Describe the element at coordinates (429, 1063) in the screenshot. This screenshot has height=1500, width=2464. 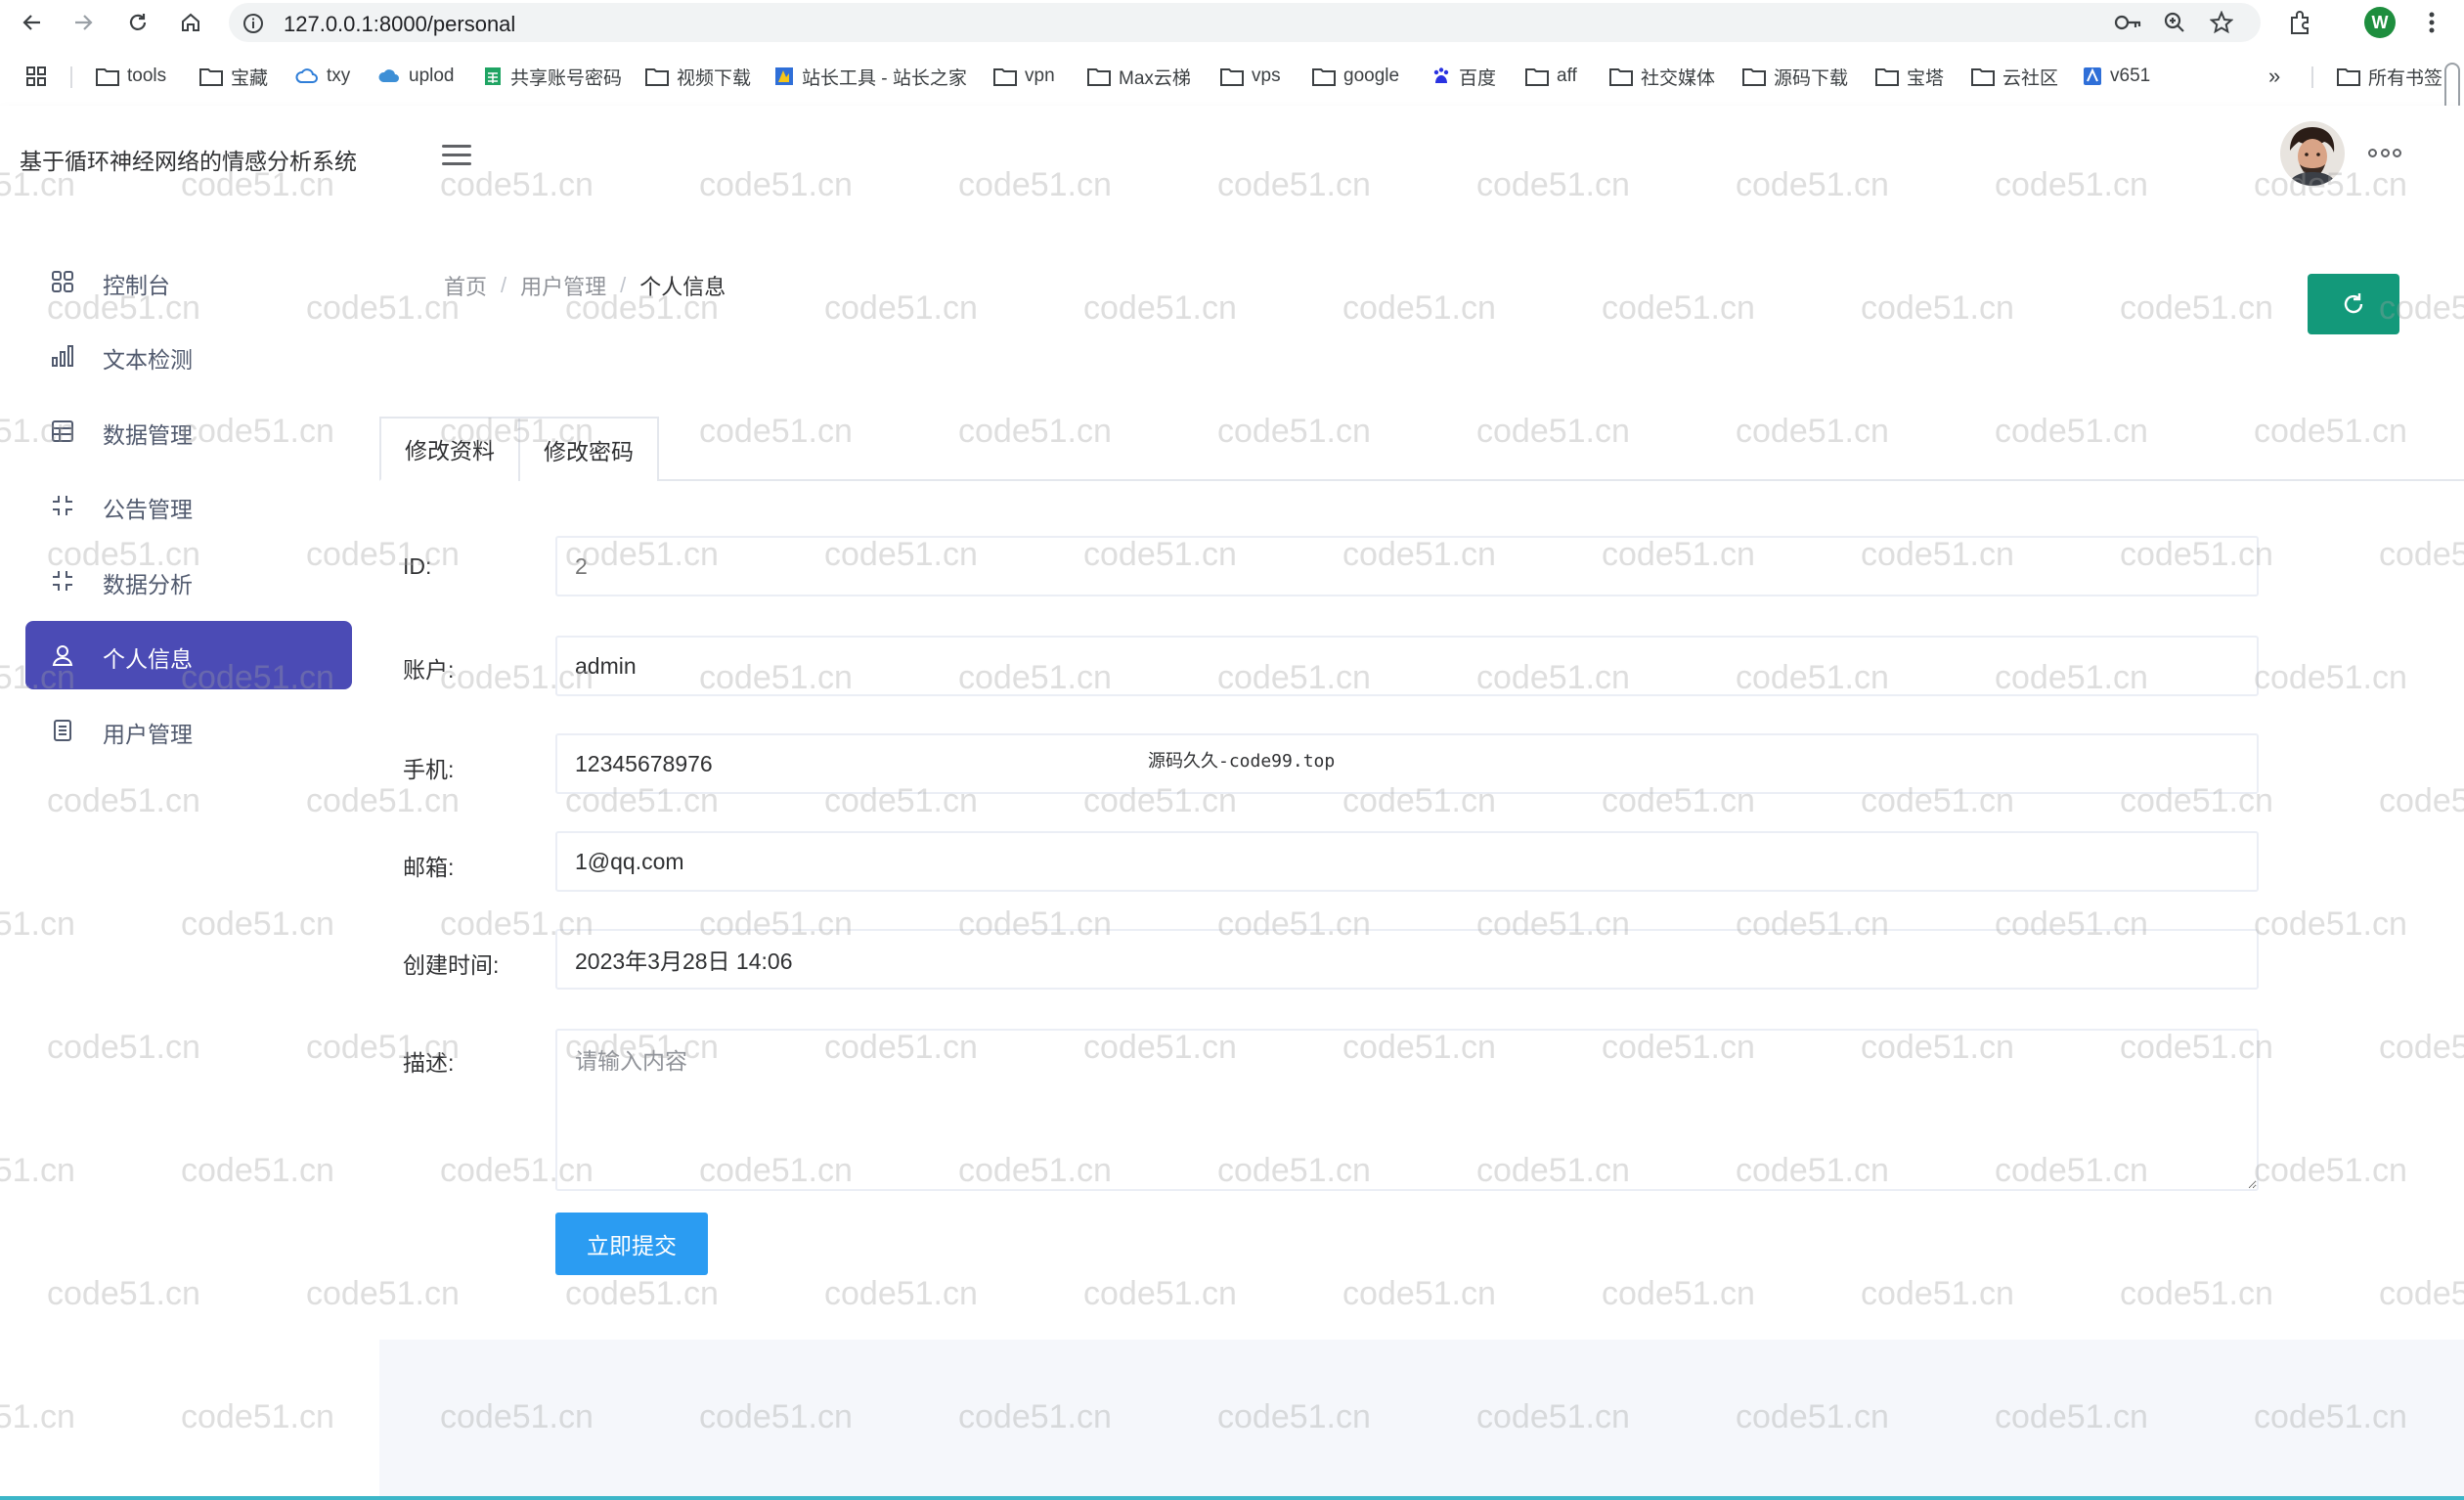
I see `description-label: 描述:` at that location.